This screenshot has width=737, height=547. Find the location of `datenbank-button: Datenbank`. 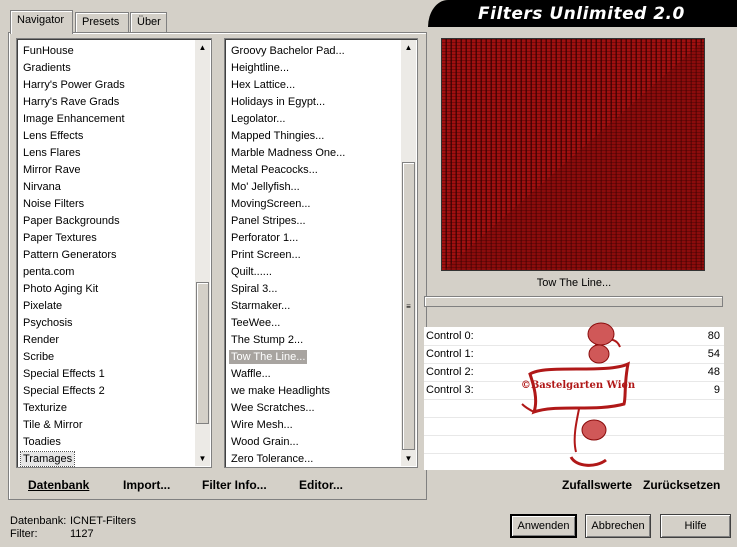

datenbank-button: Datenbank is located at coordinates (58, 485).